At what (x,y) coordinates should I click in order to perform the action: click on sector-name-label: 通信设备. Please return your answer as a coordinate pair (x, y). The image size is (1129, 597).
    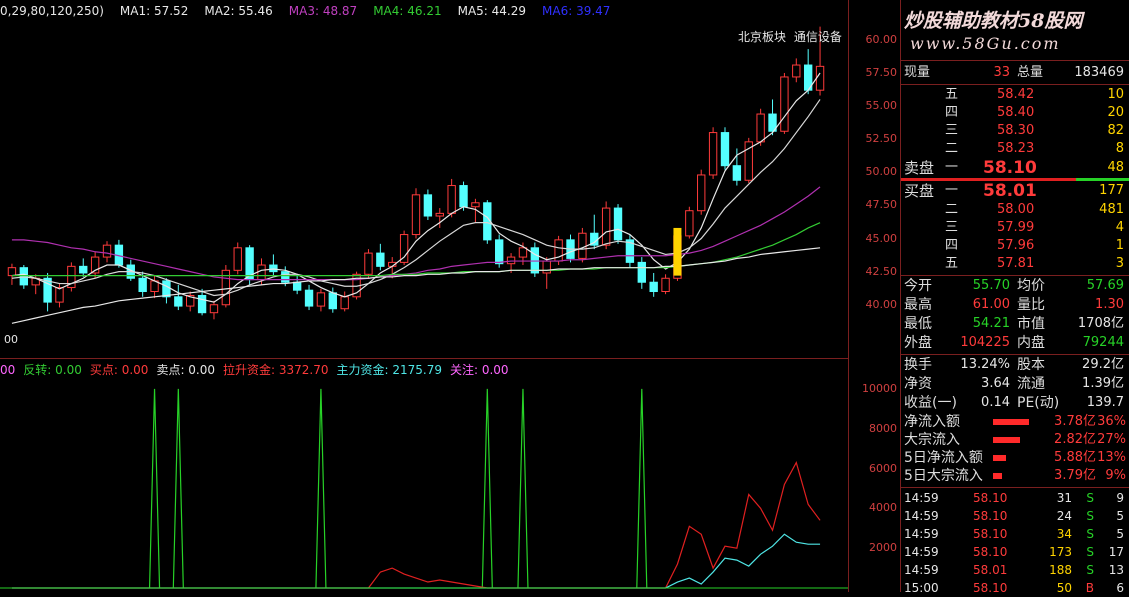
    Looking at the image, I should click on (817, 37).